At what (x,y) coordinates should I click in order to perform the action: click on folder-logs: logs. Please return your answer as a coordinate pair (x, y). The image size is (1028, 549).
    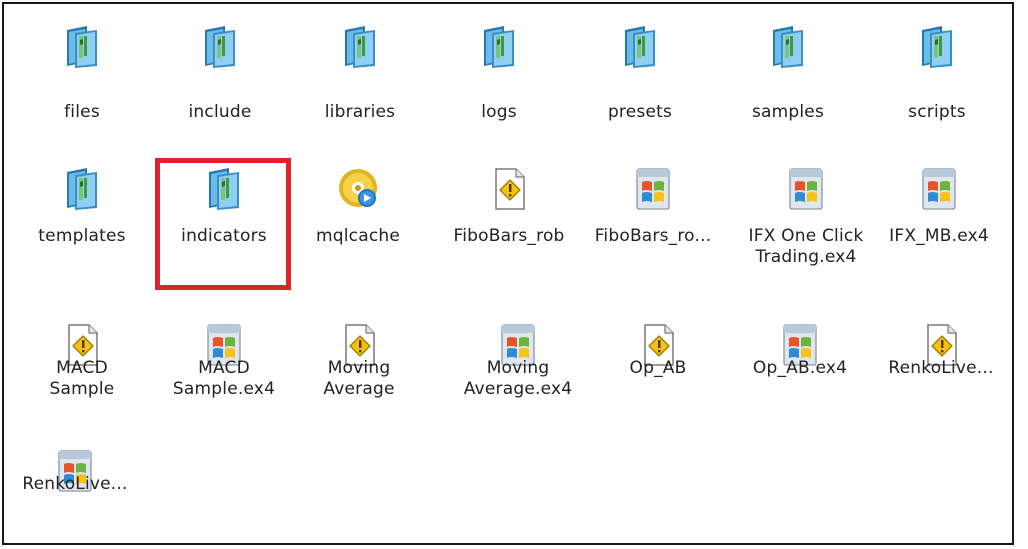
    Looking at the image, I should click on (499, 66).